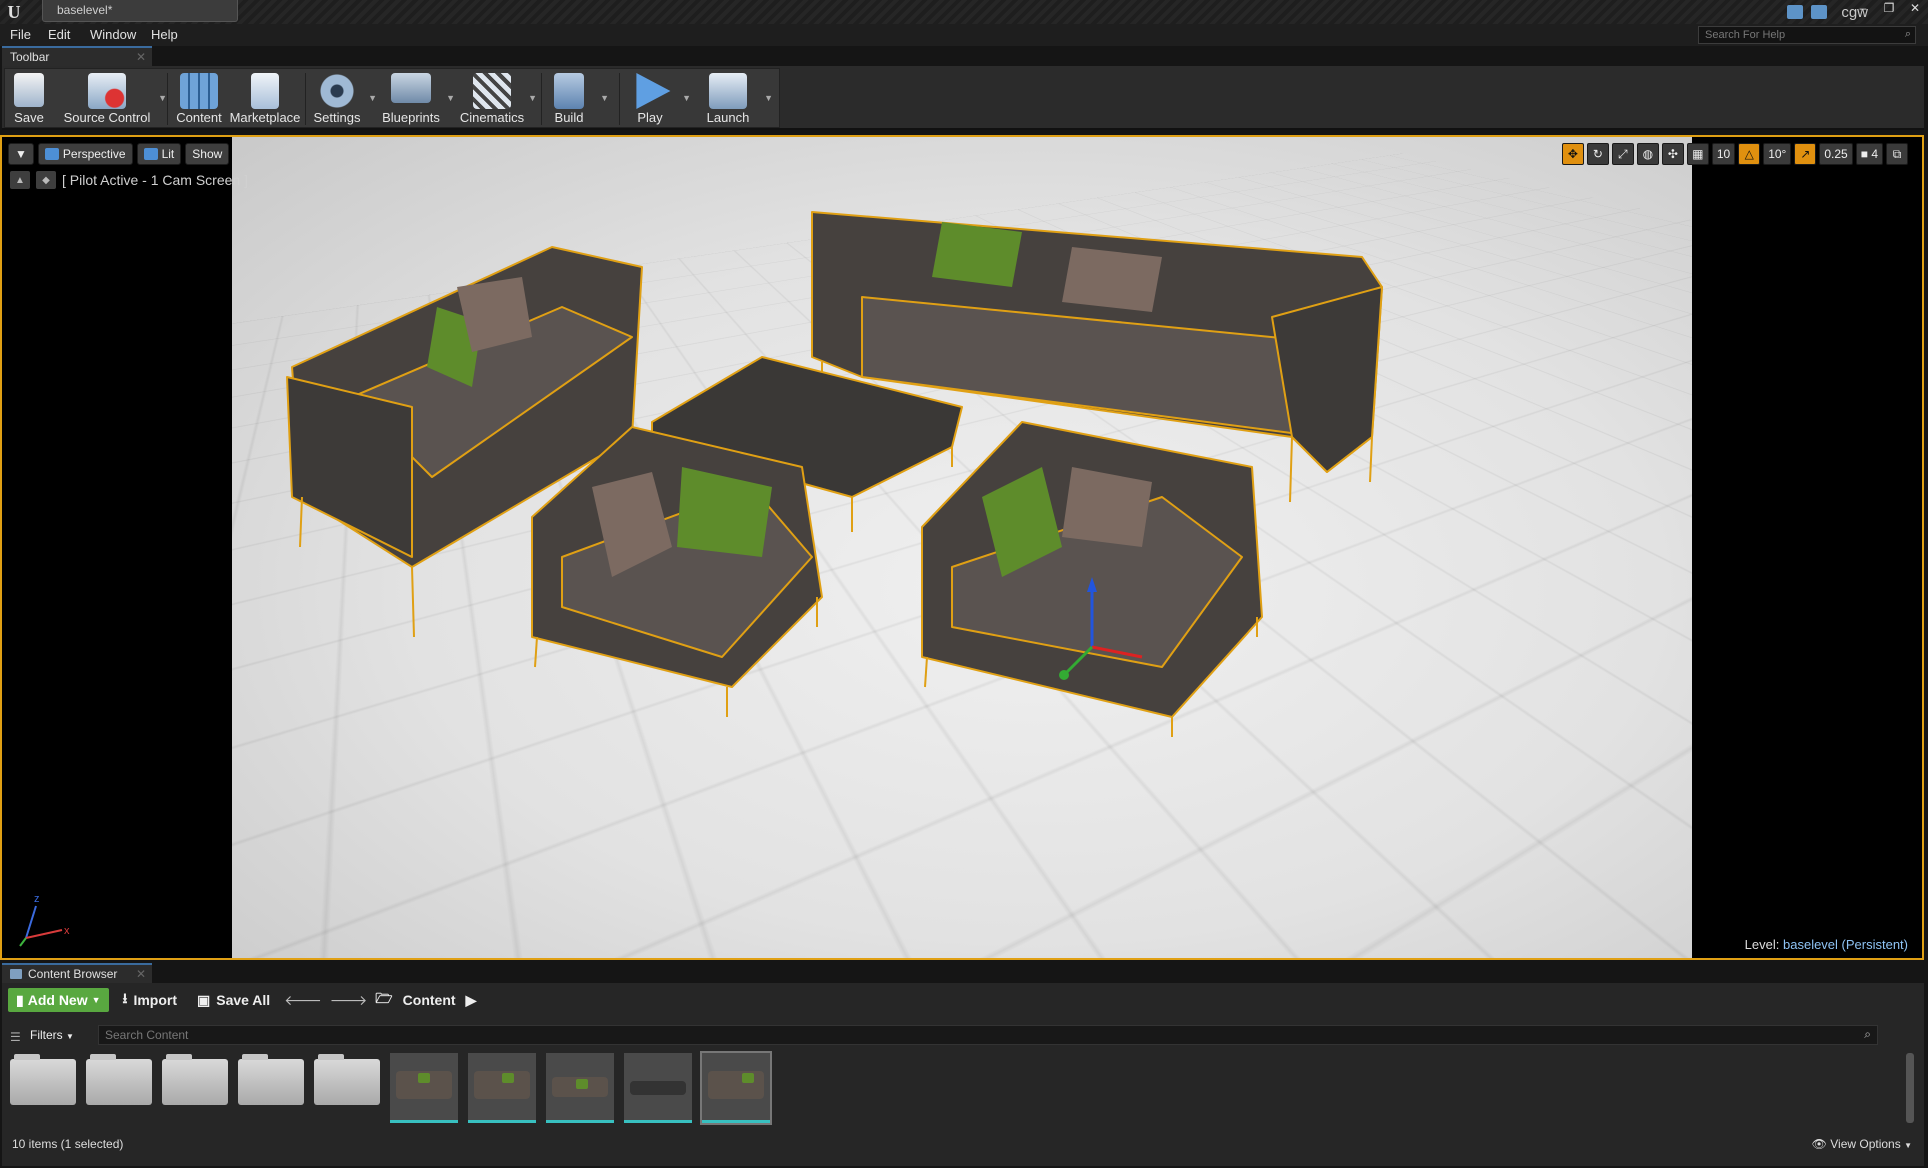 The height and width of the screenshot is (1168, 1928). What do you see at coordinates (150, 1000) in the screenshot?
I see `import-button: ⭳ Import` at bounding box center [150, 1000].